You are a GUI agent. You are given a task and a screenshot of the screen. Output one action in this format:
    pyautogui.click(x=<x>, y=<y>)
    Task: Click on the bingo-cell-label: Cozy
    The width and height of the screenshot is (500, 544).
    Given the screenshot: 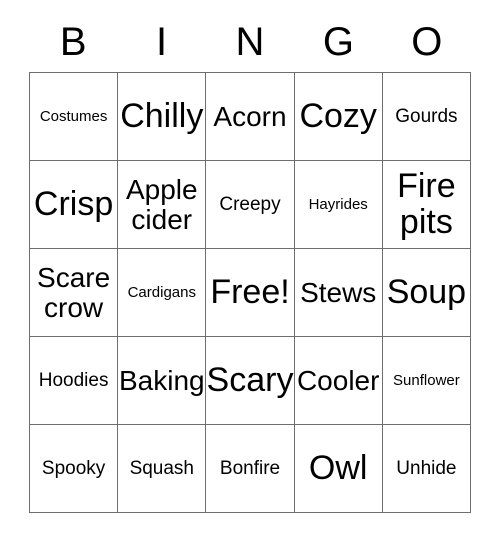 What is the action you would take?
    pyautogui.click(x=338, y=115)
    